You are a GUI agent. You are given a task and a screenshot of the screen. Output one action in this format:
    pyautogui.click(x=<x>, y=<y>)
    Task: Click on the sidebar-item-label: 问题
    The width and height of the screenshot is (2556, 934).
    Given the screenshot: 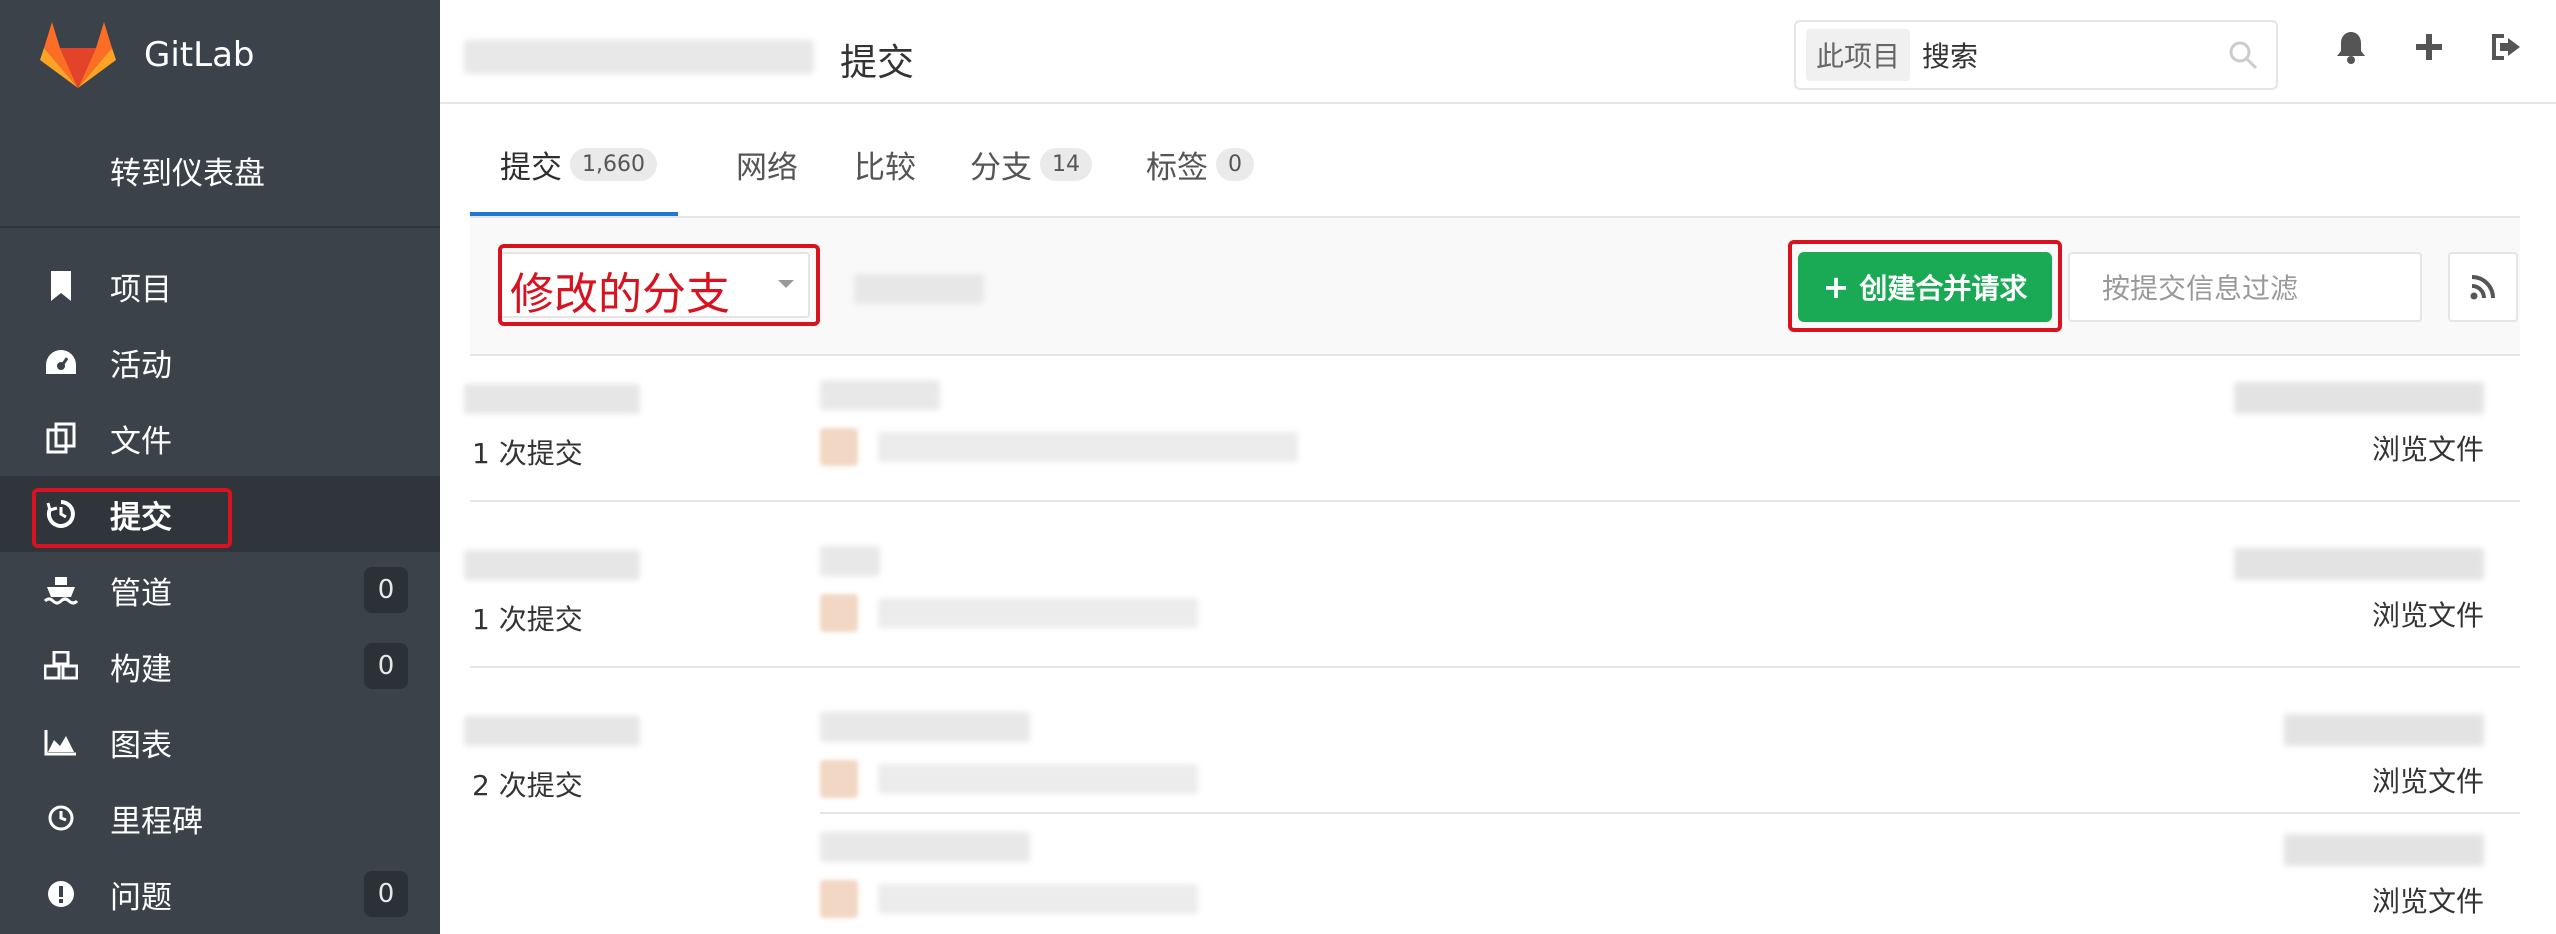 What is the action you would take?
    pyautogui.click(x=141, y=897)
    